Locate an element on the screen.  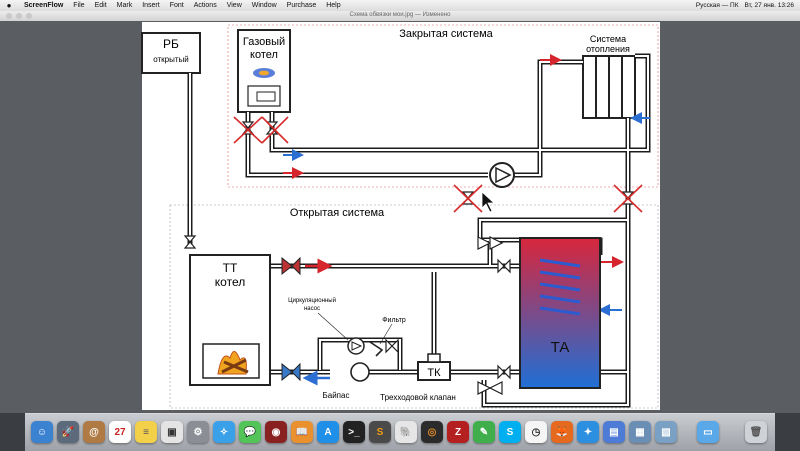
tt-boiler-label-2: котел is located at coordinates (230, 282).